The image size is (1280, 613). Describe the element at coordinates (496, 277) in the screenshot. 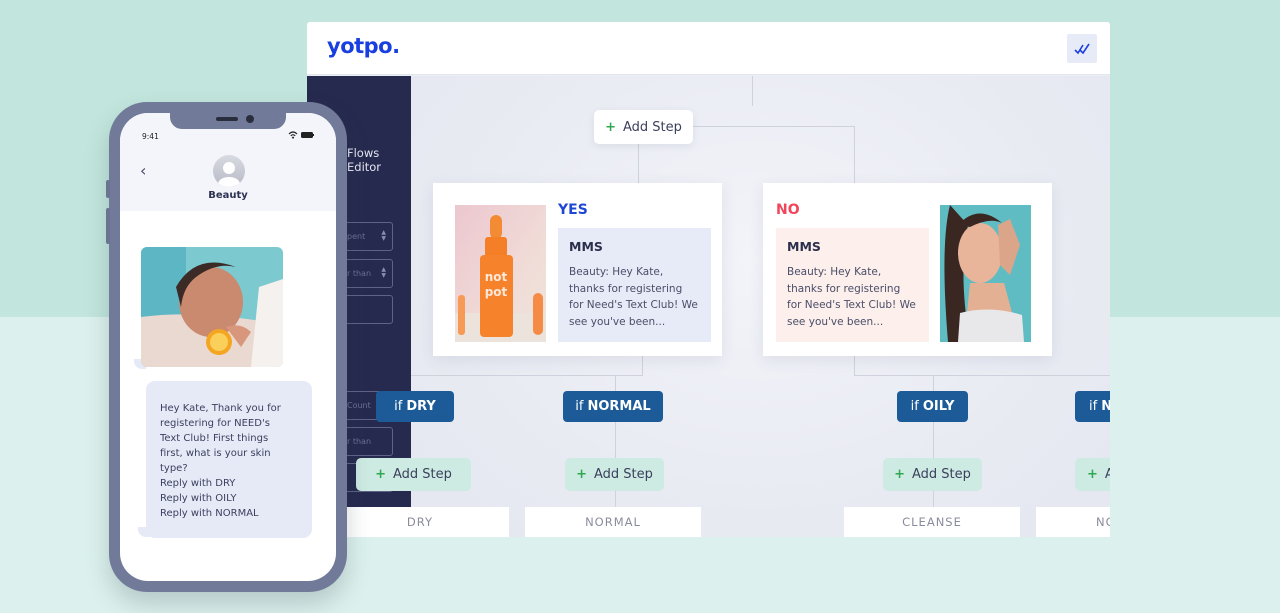

I see `svg-text: not` at that location.